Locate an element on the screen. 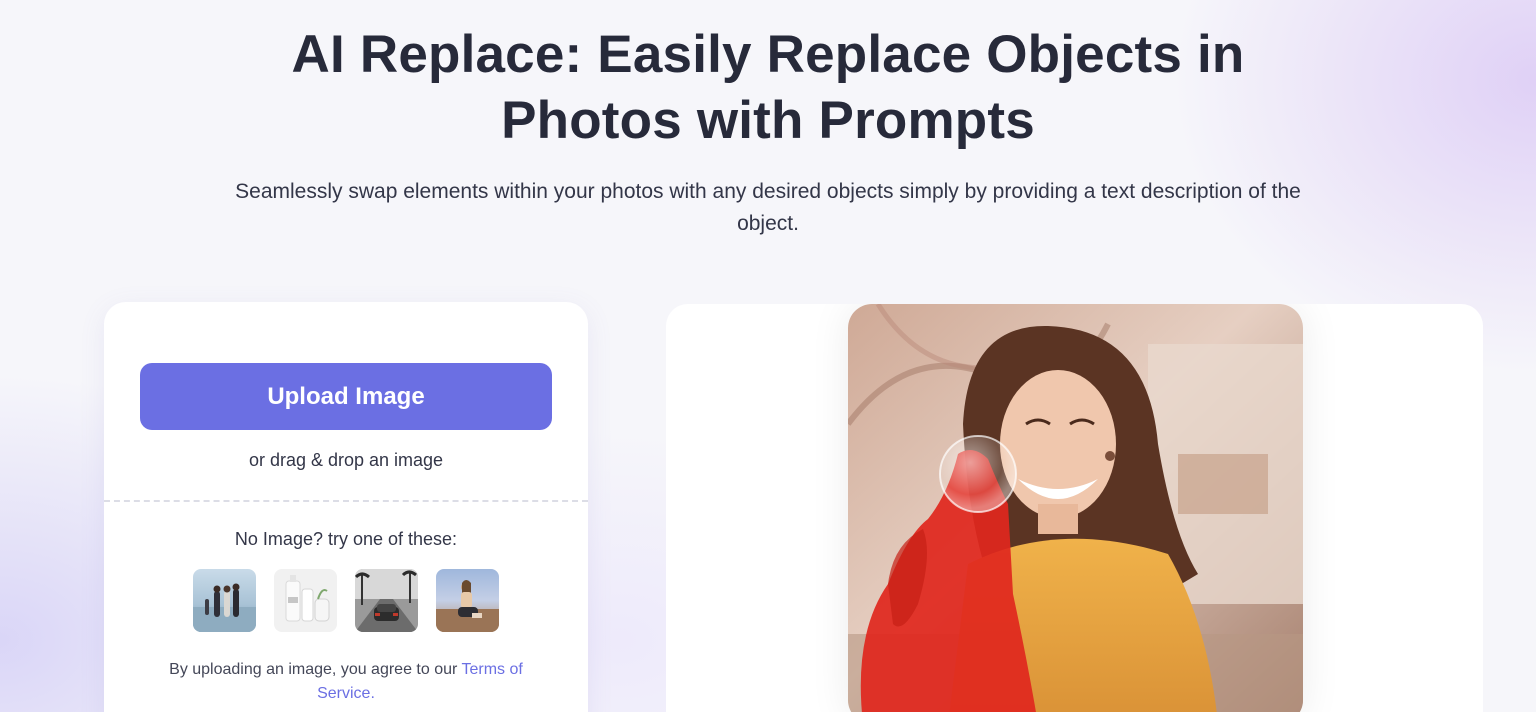 The image size is (1536, 712). woman-sitting-thumbnail-icon is located at coordinates (467, 600).